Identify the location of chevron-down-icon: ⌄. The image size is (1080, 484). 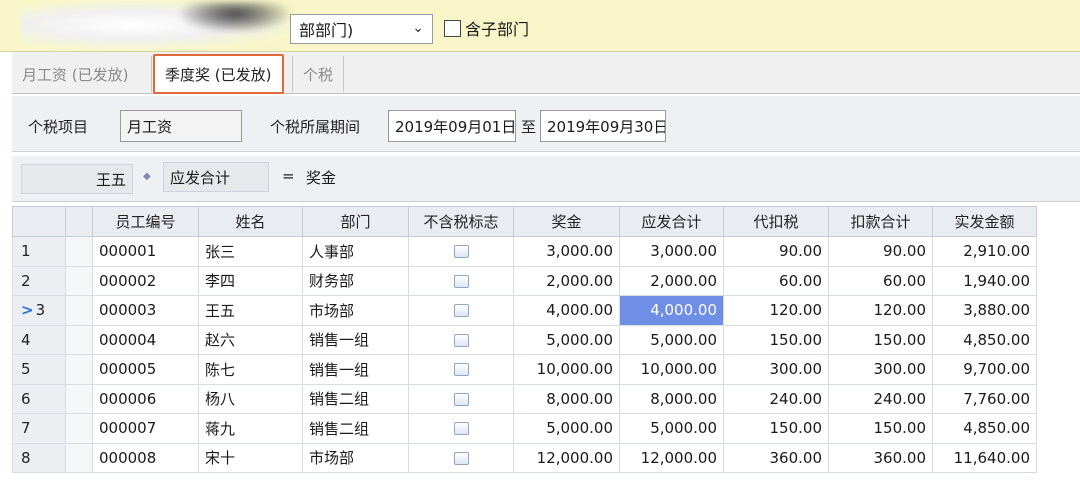
(418, 28).